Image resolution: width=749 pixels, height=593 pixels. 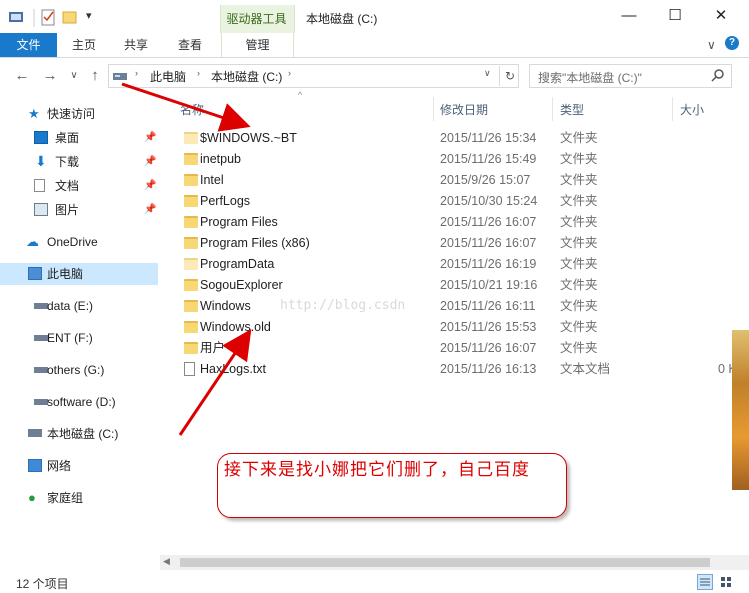 I want to click on file-row: inetpub 2015/11/26 15:49 文件夹, so click(x=454, y=159).